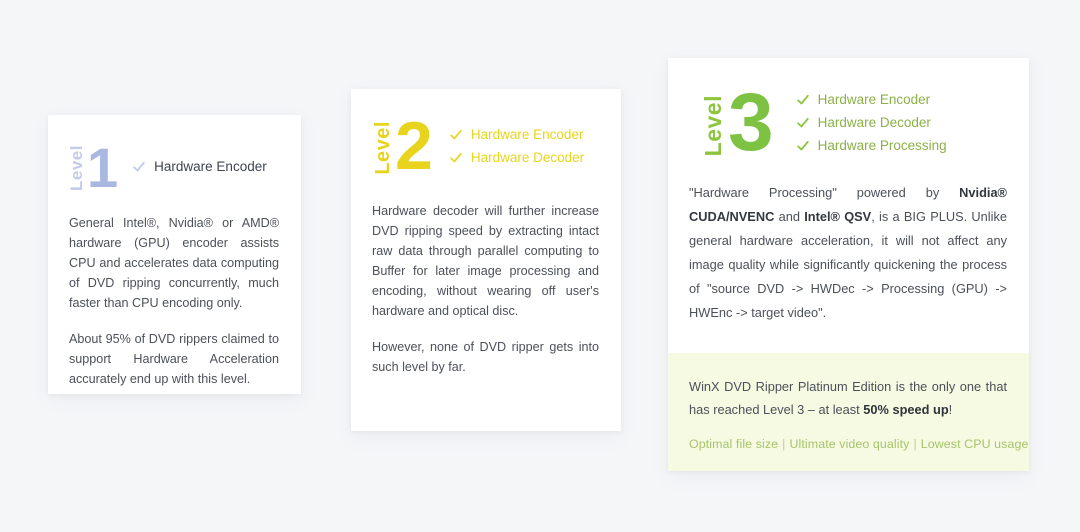  What do you see at coordinates (516, 146) in the screenshot?
I see `level-2-feature-list: Hardware Encoder Hardware Decoder` at bounding box center [516, 146].